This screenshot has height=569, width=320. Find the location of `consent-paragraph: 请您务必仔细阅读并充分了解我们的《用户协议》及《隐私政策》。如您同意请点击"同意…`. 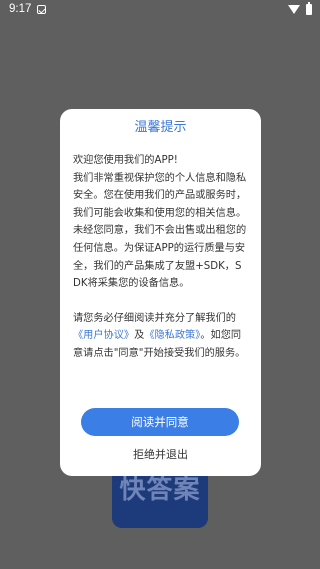

consent-paragraph: 请您务必仔细阅读并充分了解我们的《用户协议》及《隐私政策》。如您同意请点击"同意… is located at coordinates (160, 336).